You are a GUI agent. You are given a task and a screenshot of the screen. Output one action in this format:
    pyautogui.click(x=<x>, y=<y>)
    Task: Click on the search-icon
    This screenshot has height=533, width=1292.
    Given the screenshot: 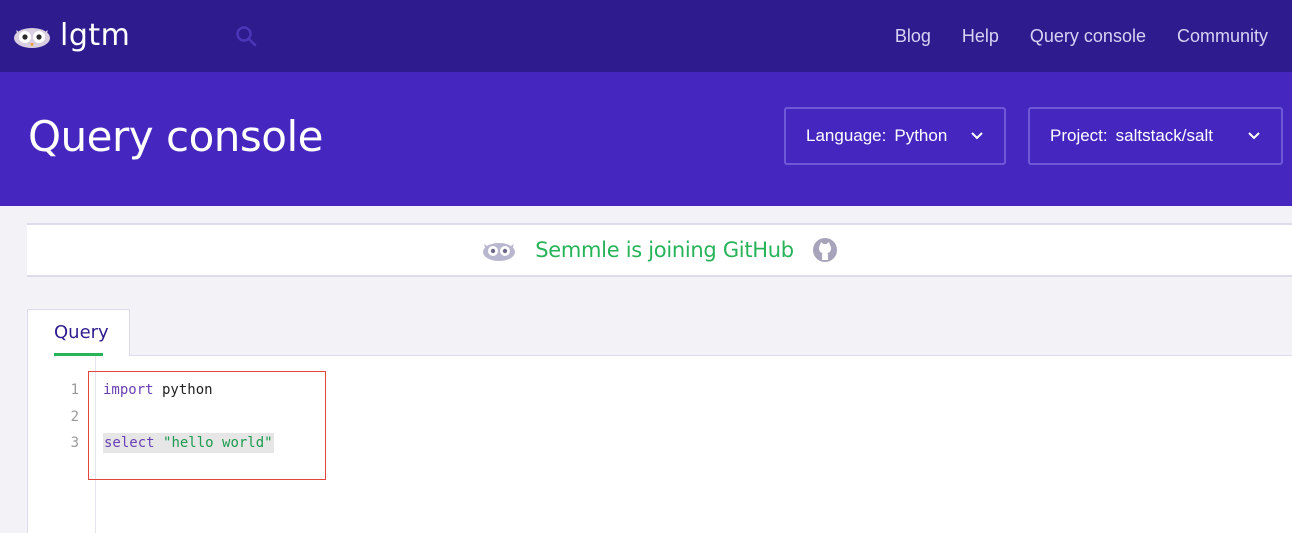 What is the action you would take?
    pyautogui.click(x=246, y=36)
    